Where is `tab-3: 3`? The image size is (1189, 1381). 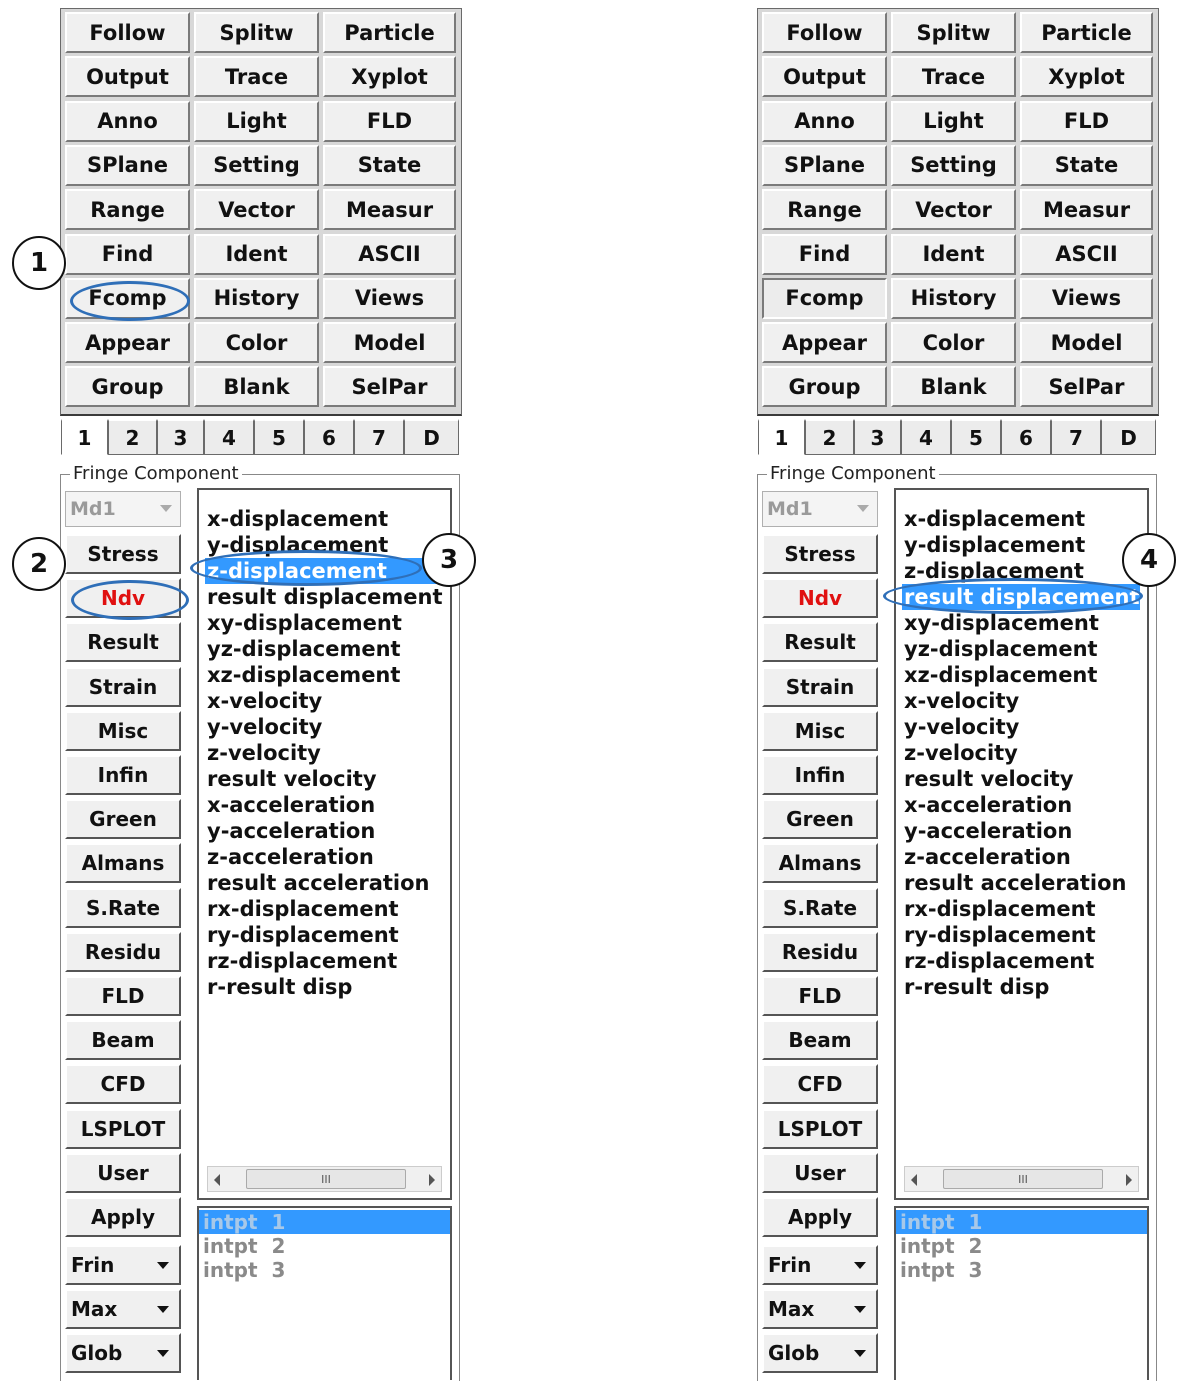 tab-3: 3 is located at coordinates (877, 437).